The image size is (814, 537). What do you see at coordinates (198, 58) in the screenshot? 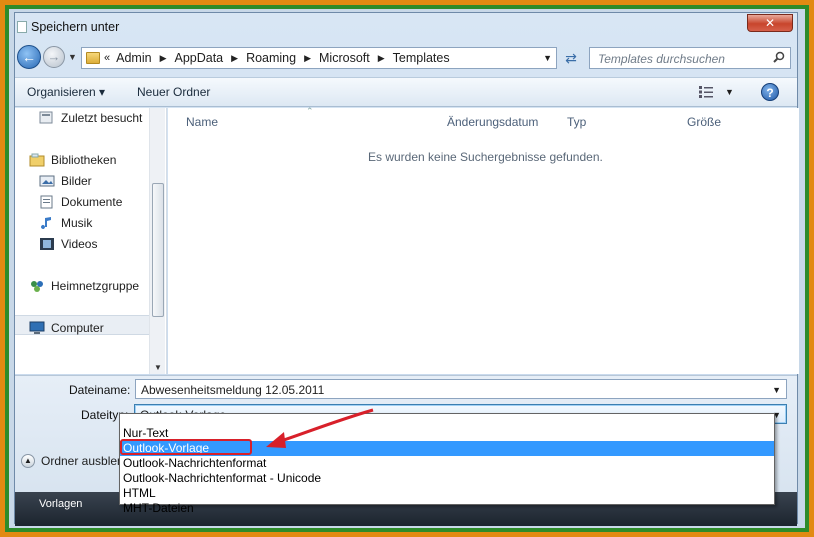
I see `breadcrumb-appdata: AppData` at bounding box center [198, 58].